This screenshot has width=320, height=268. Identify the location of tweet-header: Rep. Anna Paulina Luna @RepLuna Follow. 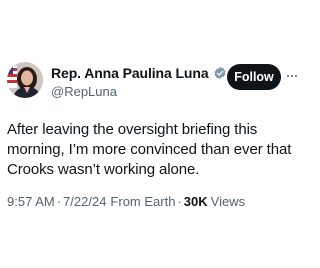
(152, 84).